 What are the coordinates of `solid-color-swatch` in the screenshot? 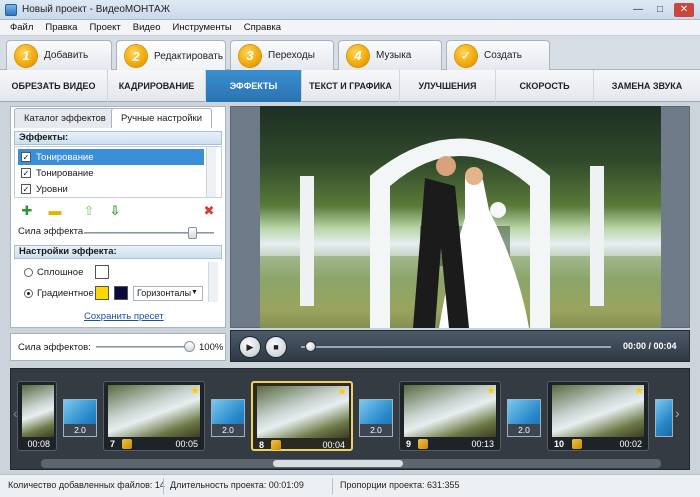 It's located at (102, 272).